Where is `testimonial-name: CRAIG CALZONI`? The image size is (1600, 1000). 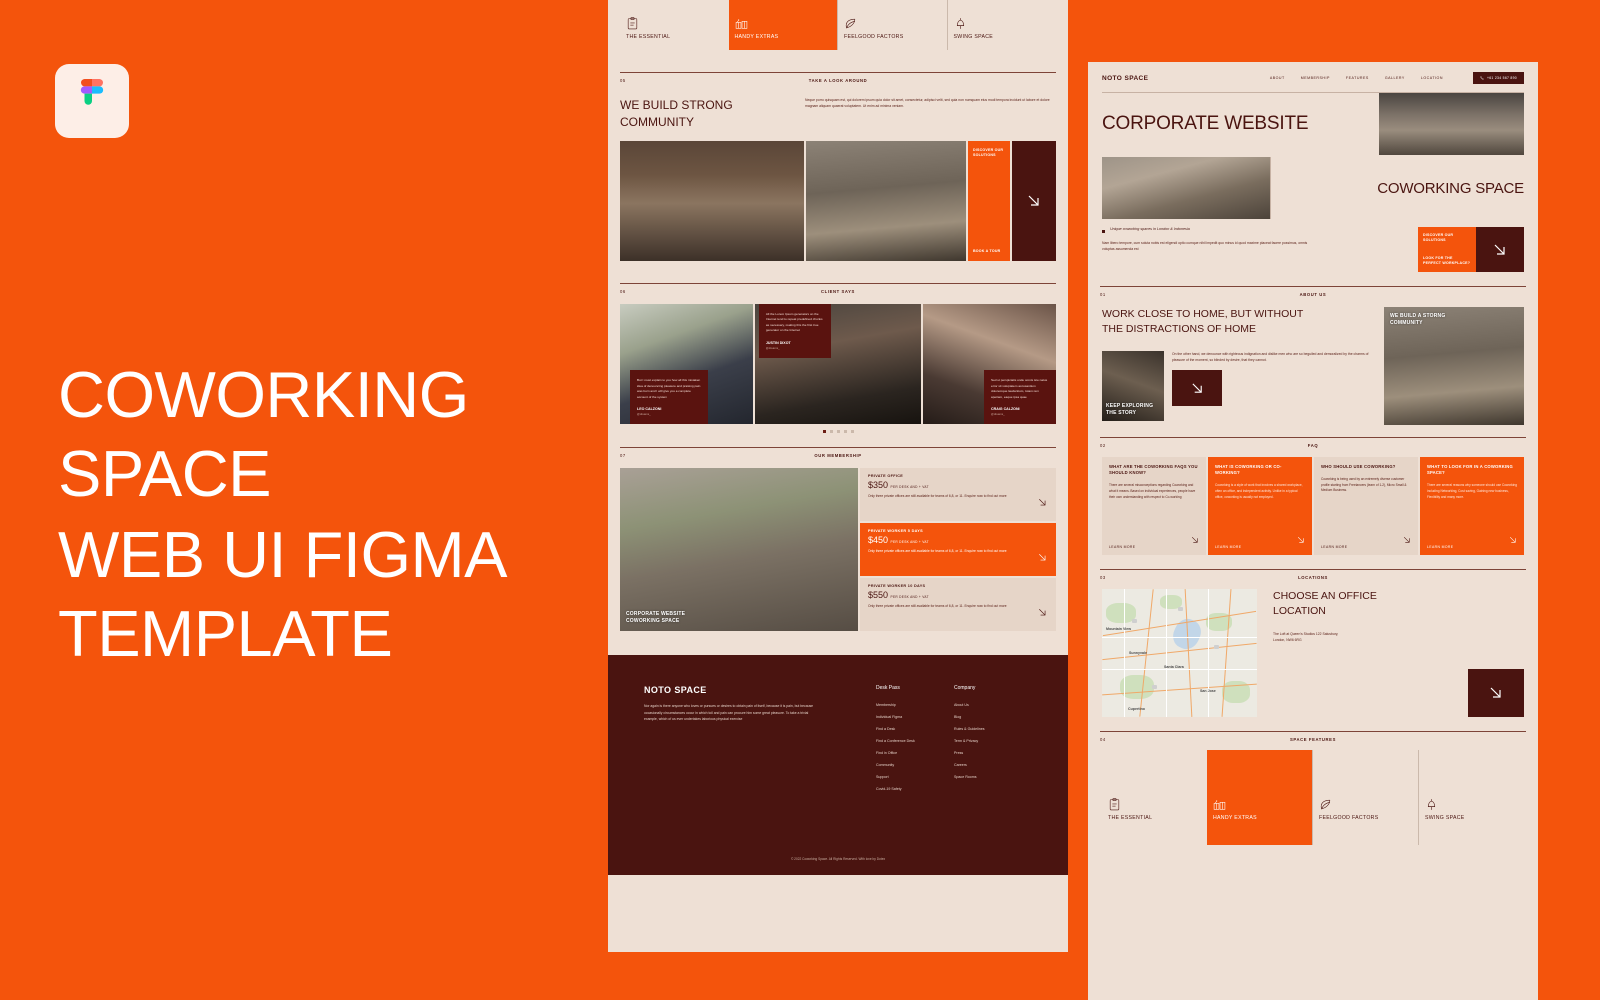
testimonial-name: CRAIG CALZONI is located at coordinates (1005, 409).